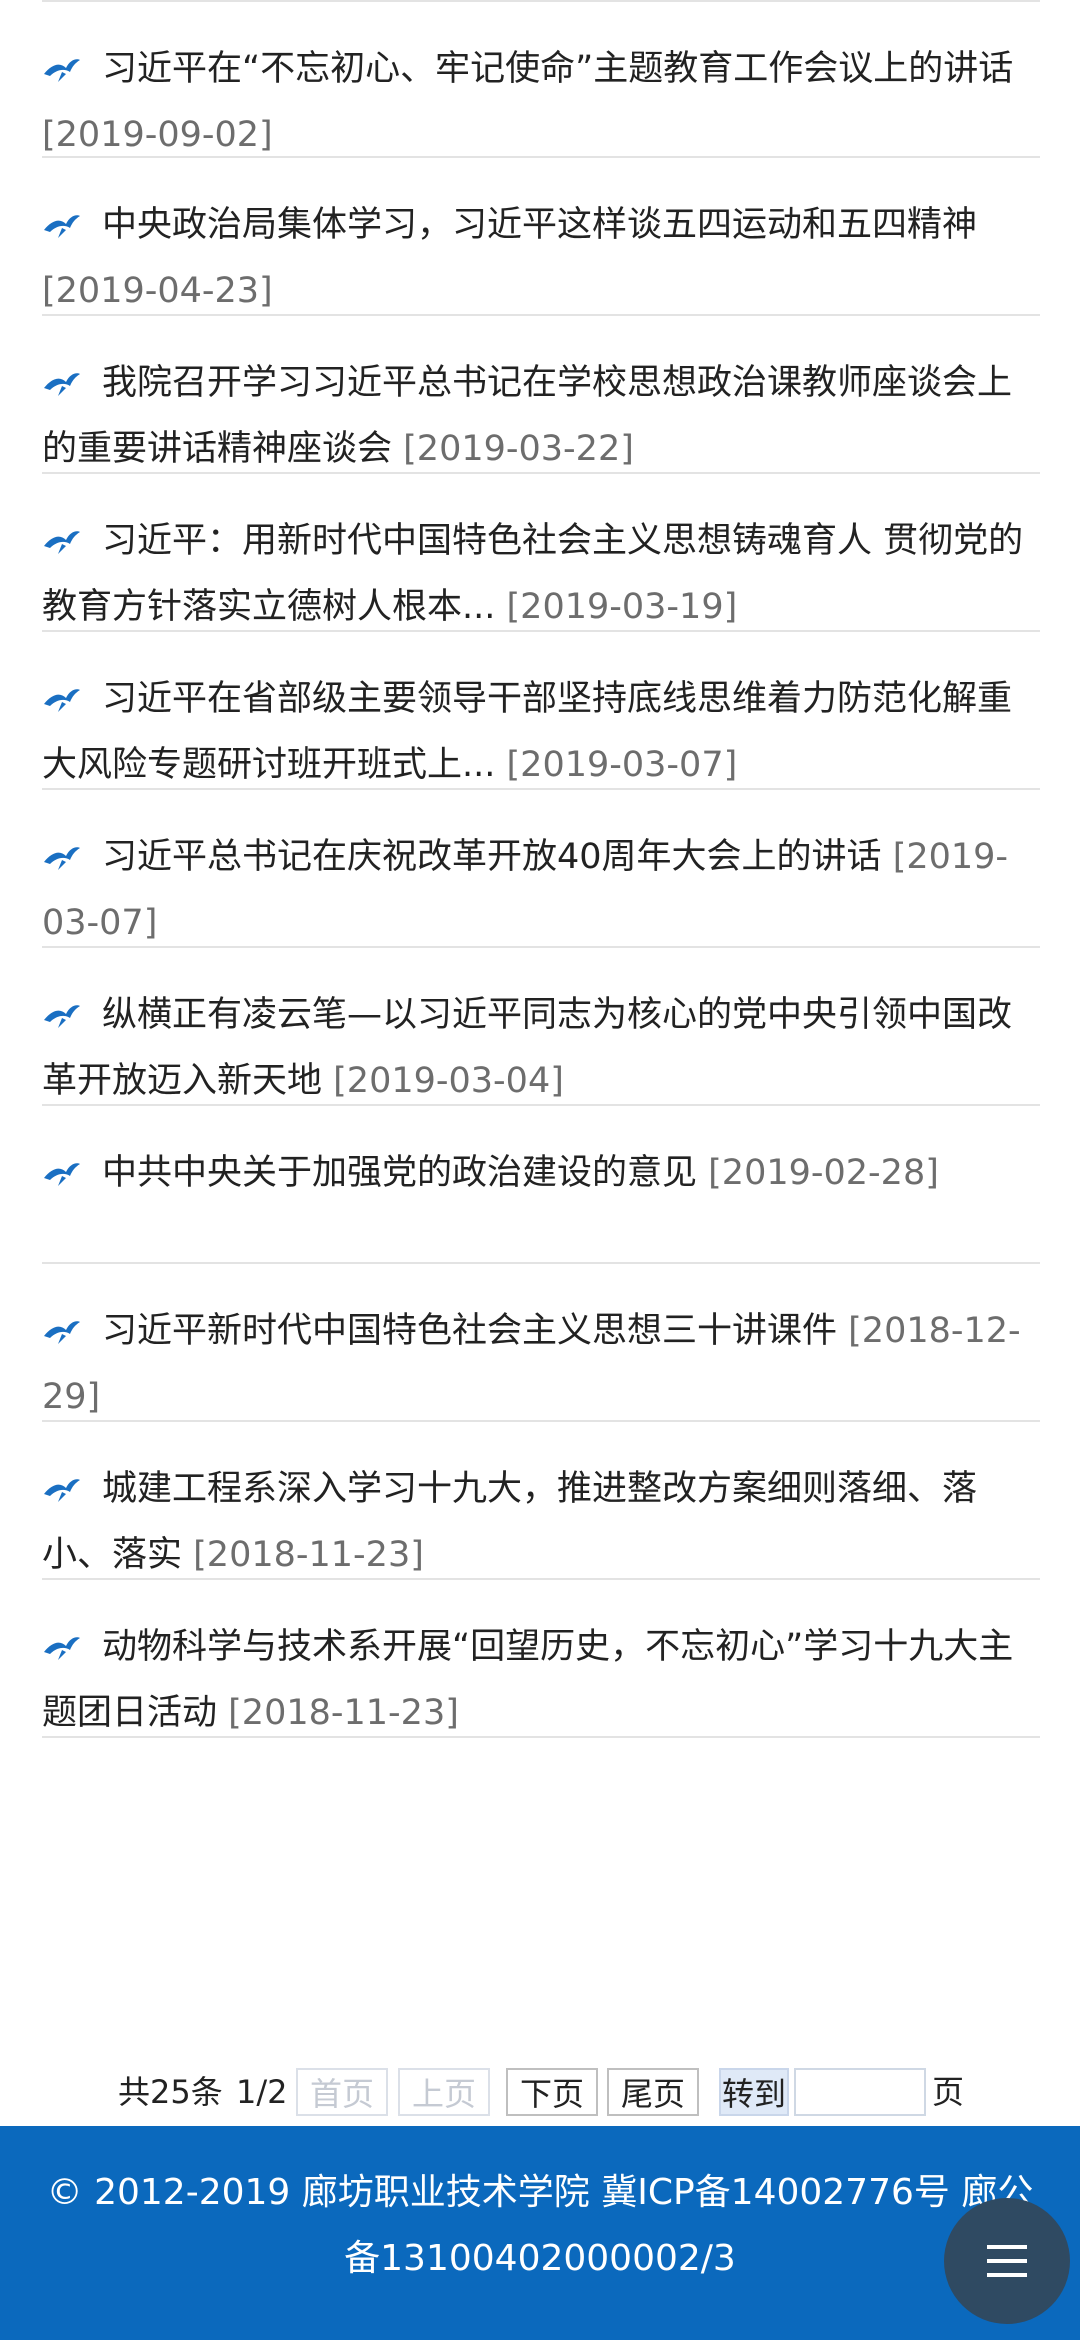  I want to click on menu-button, so click(1007, 2261).